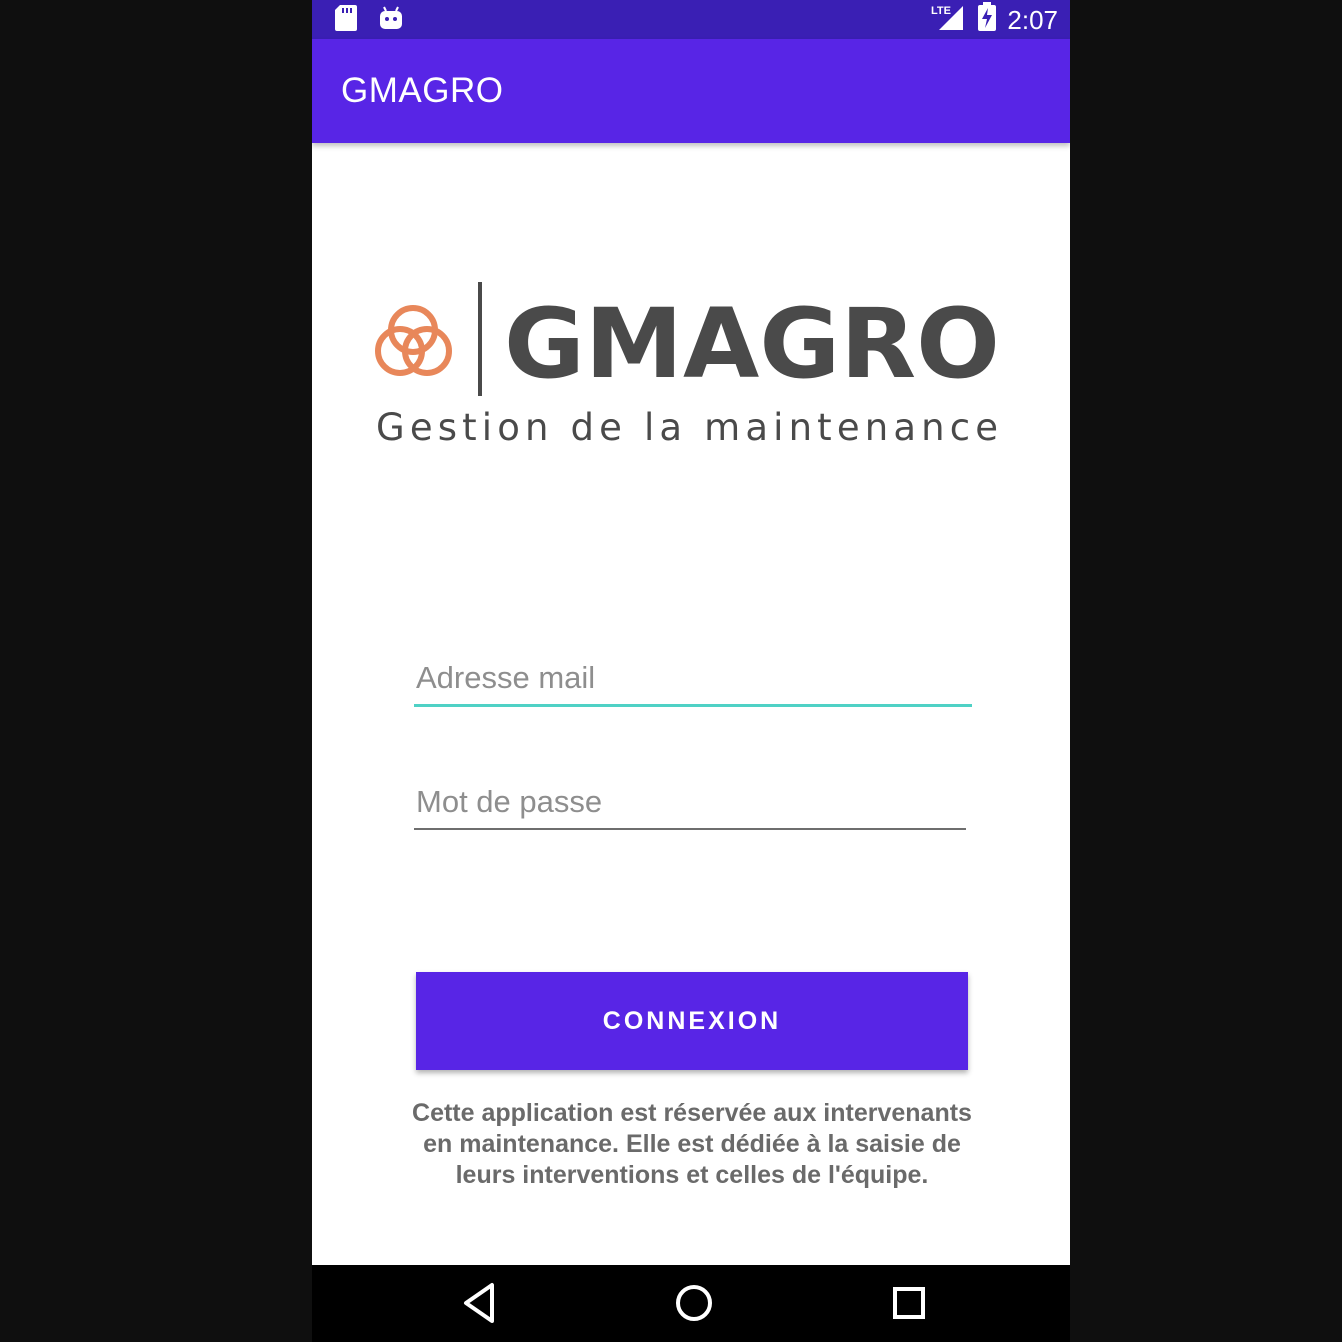  I want to click on sd-card-icon, so click(346, 20).